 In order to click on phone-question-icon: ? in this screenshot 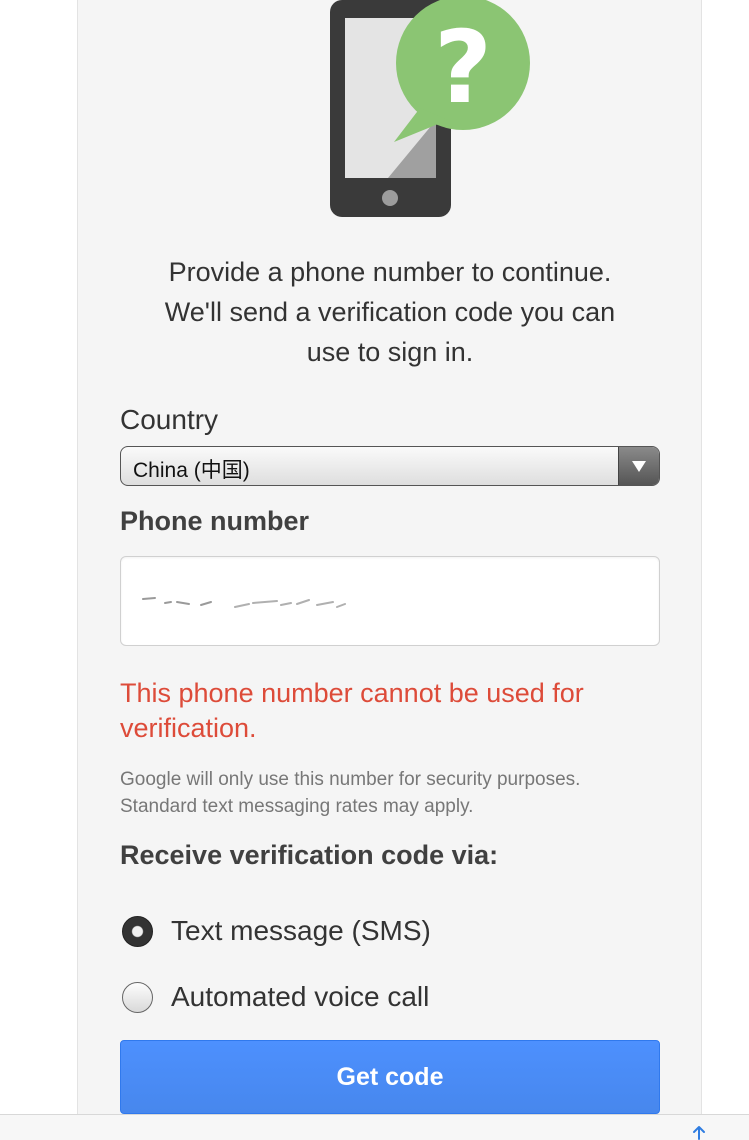, I will do `click(430, 108)`.